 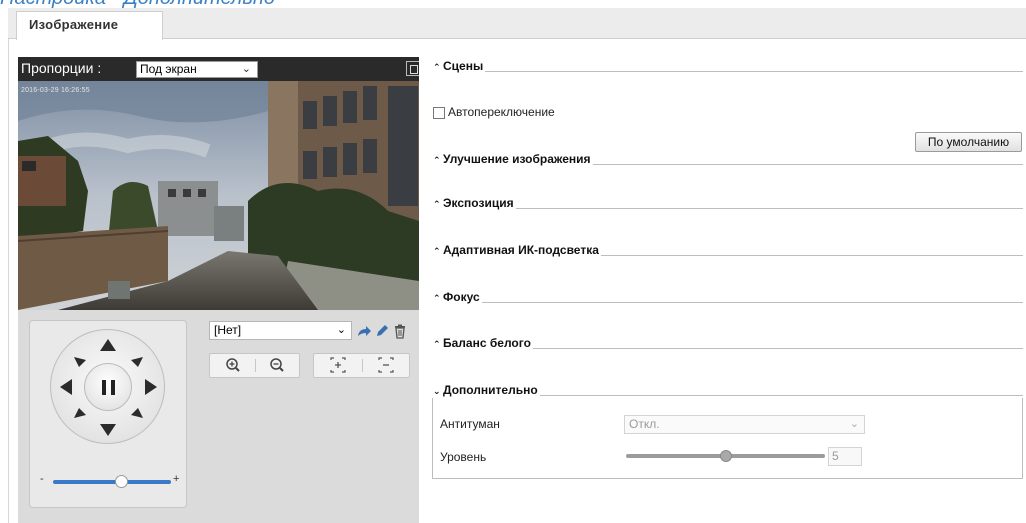 What do you see at coordinates (280, 330) in the screenshot?
I see `preset-select: [Нет] ⌄` at bounding box center [280, 330].